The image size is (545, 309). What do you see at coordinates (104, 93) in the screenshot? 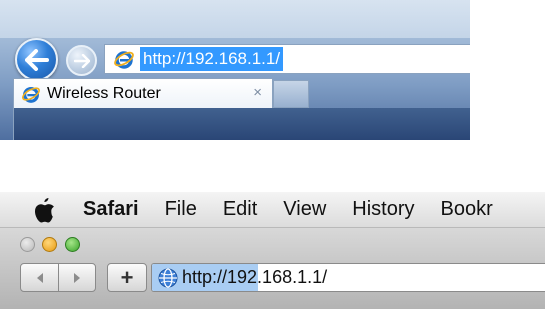
I see `tab-title: Wireless Router` at bounding box center [104, 93].